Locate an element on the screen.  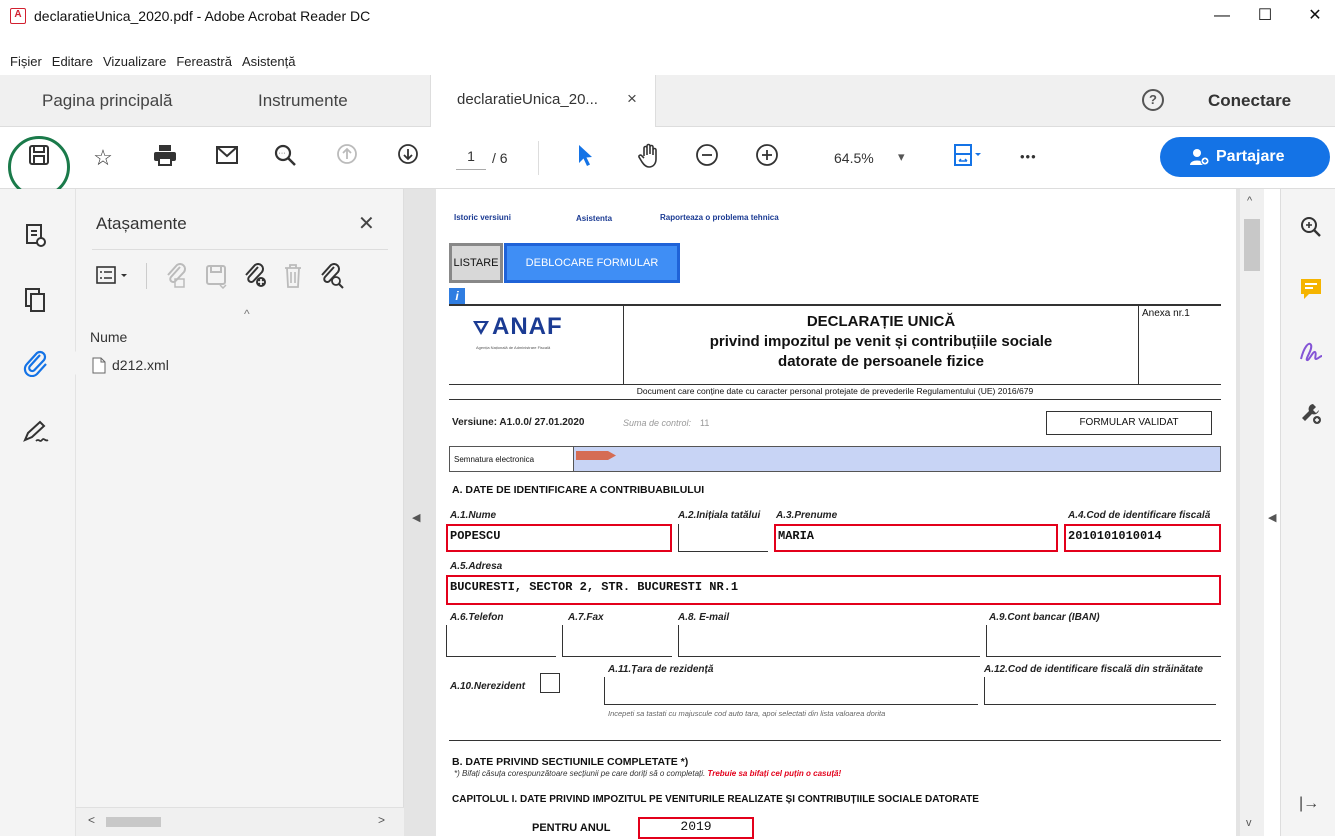
page-total: / 6 is located at coordinates (500, 158).